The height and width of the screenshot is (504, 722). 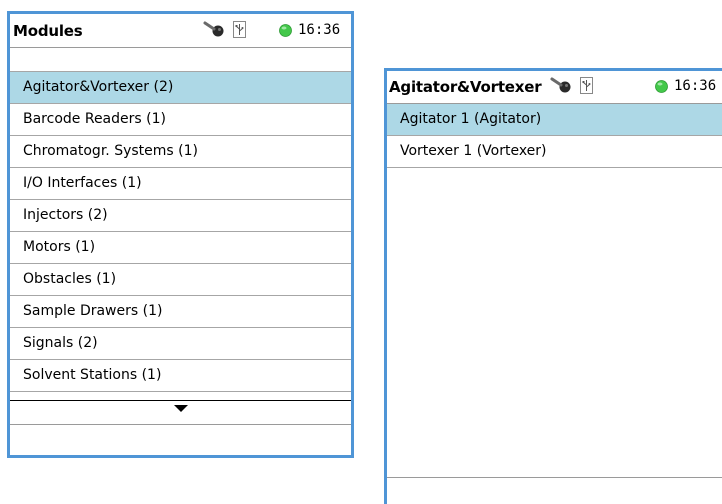 I want to click on device-list-item: Agitator 1 (Agitator), so click(x=554, y=120).